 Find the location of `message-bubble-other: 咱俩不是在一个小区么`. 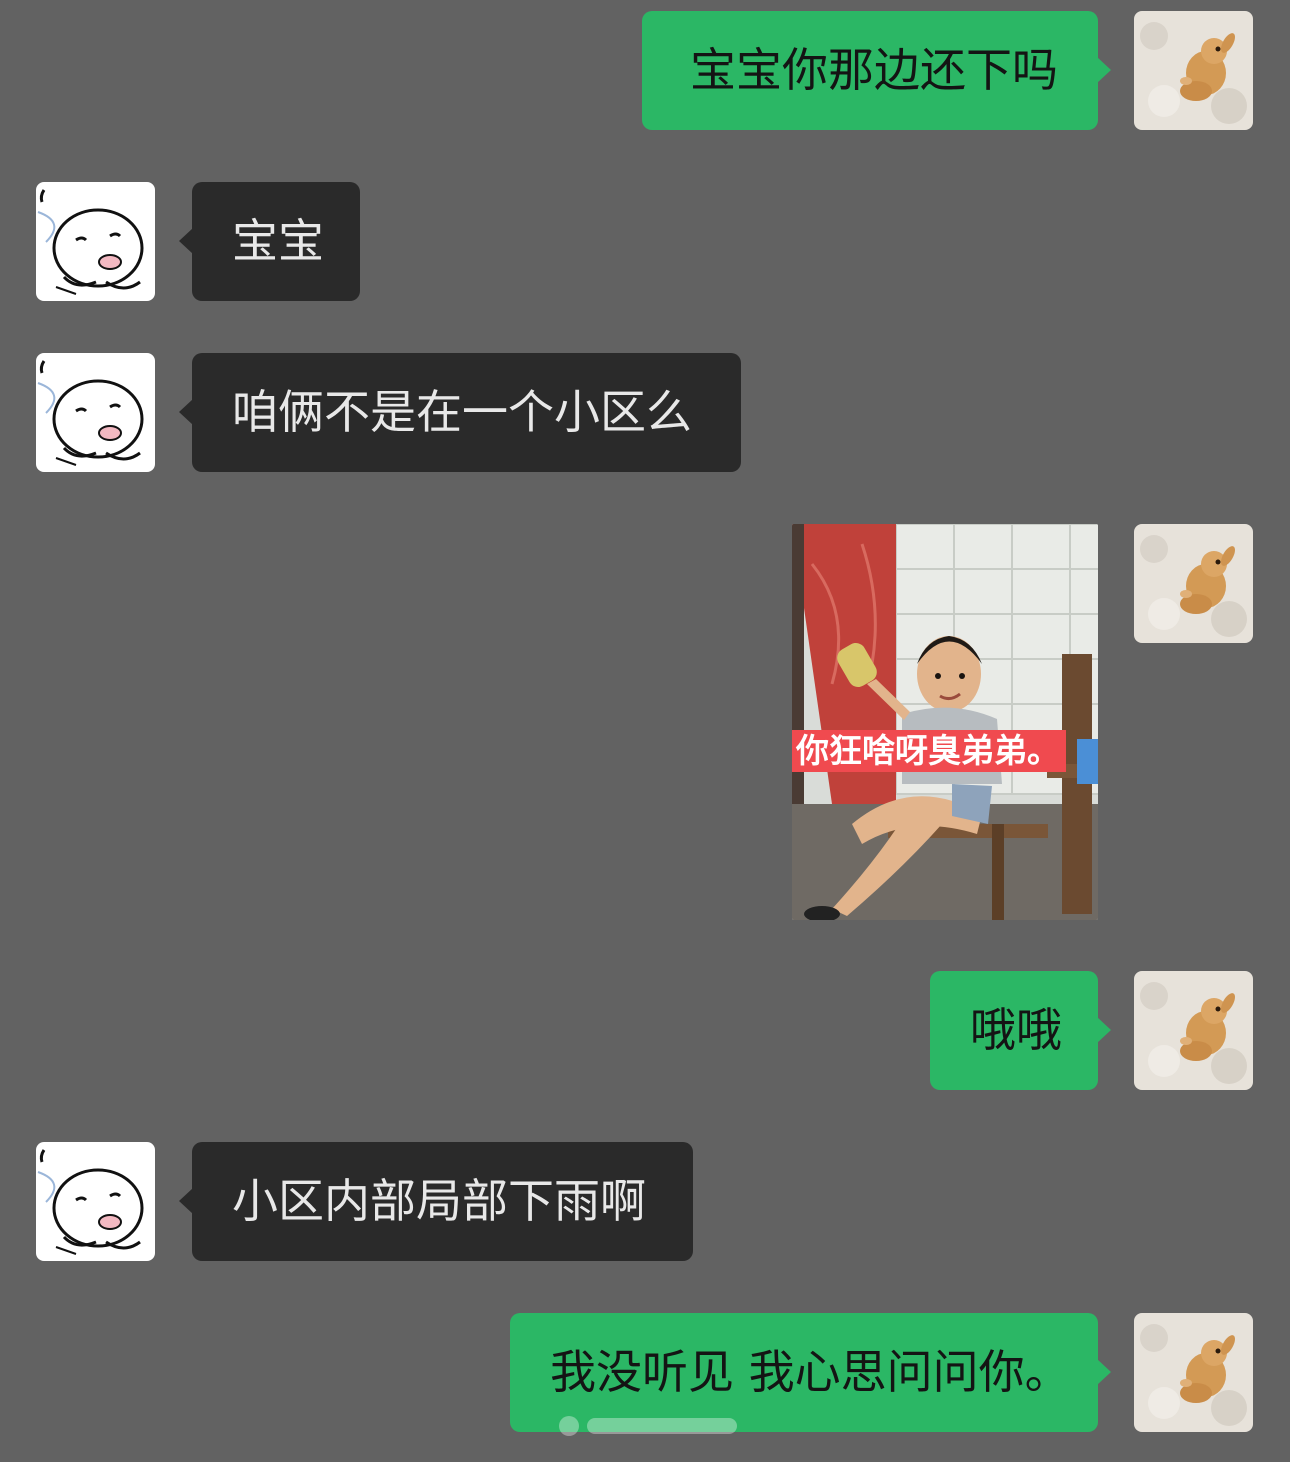

message-bubble-other: 咱俩不是在一个小区么 is located at coordinates (460, 412).